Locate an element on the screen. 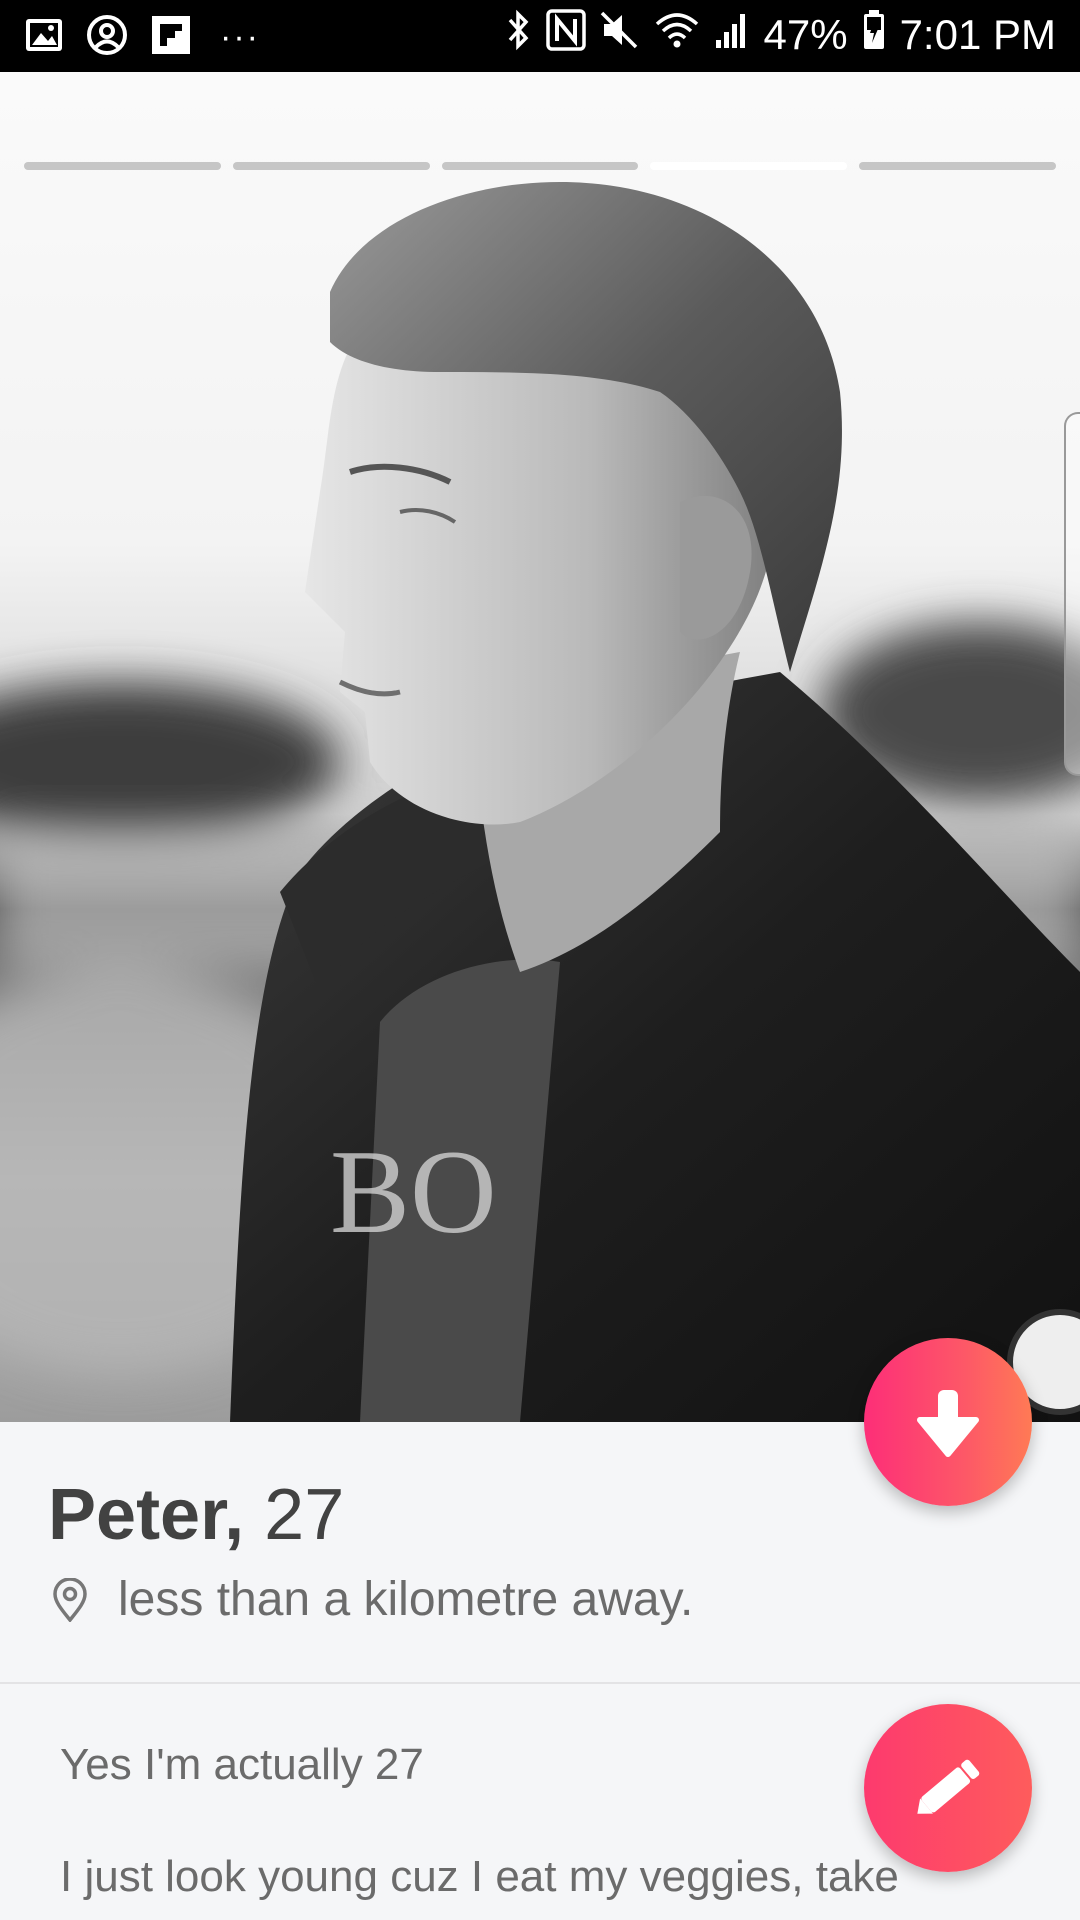 This screenshot has height=1920, width=1080. pencil-icon is located at coordinates (948, 1786).